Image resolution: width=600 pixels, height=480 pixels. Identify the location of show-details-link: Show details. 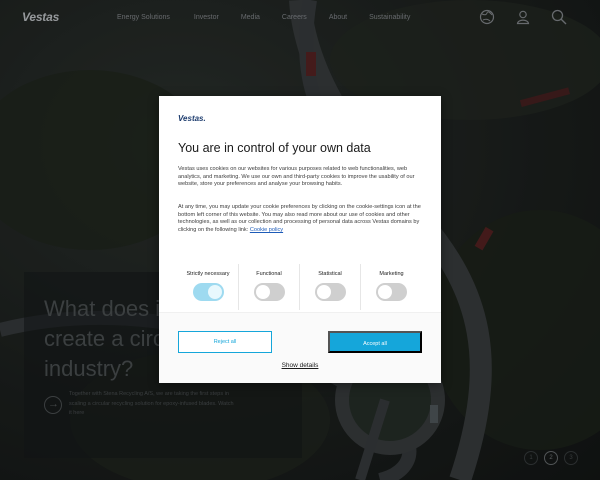
(300, 365).